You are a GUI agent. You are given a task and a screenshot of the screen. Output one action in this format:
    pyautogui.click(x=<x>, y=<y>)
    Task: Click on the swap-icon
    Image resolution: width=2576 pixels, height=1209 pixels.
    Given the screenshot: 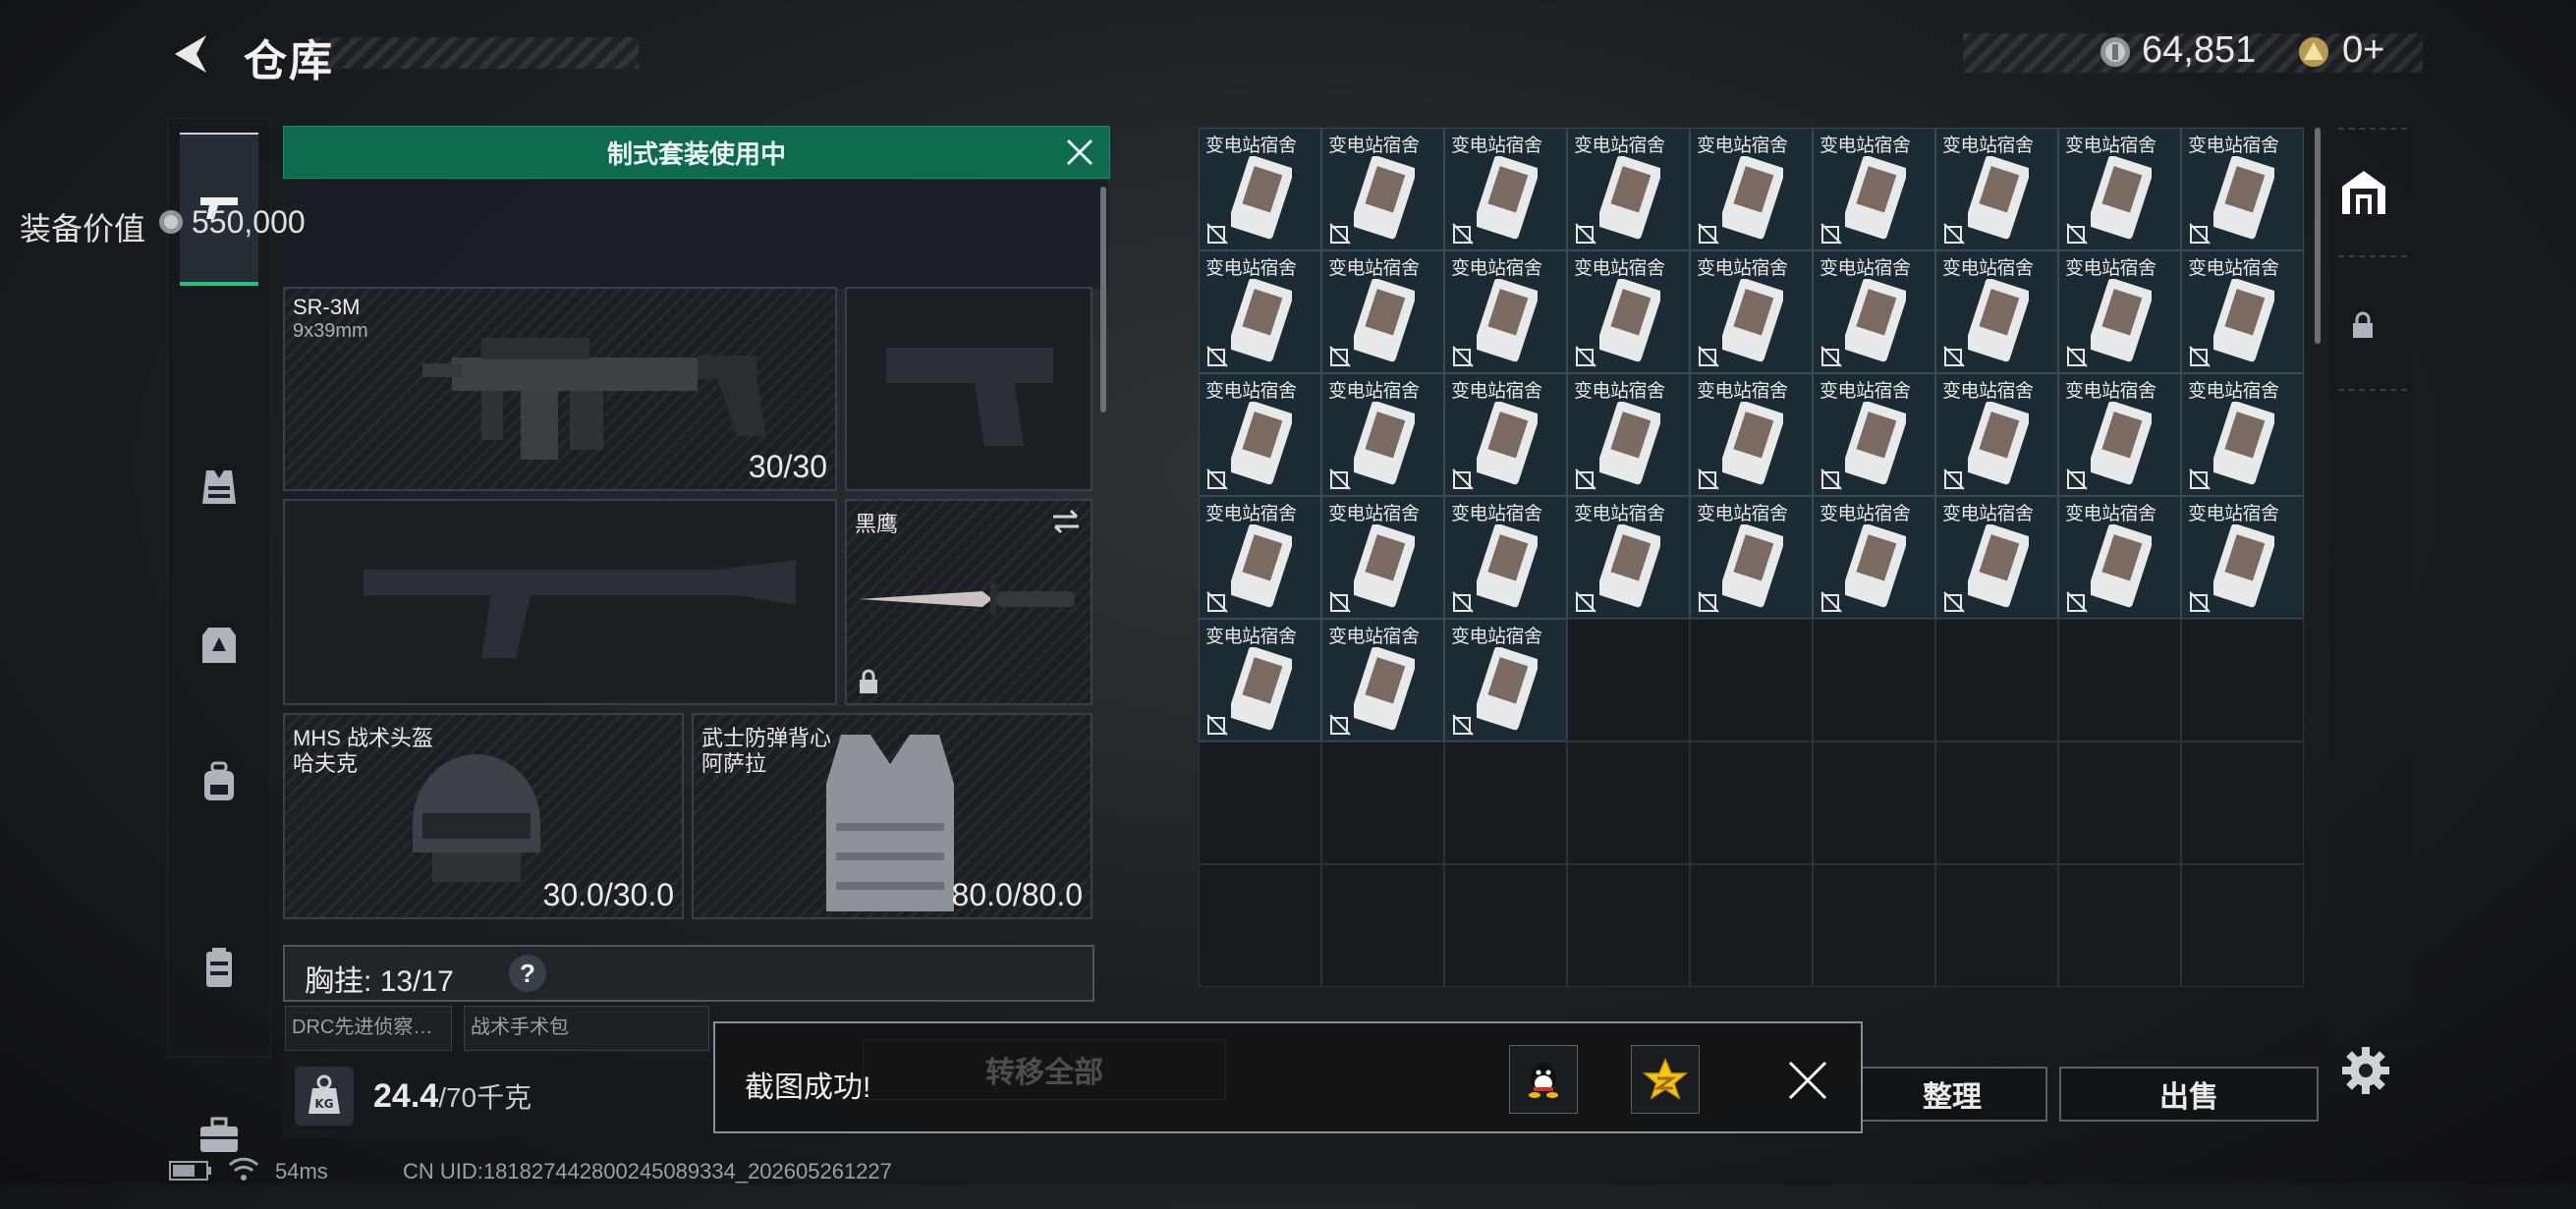 What is the action you would take?
    pyautogui.click(x=1066, y=521)
    